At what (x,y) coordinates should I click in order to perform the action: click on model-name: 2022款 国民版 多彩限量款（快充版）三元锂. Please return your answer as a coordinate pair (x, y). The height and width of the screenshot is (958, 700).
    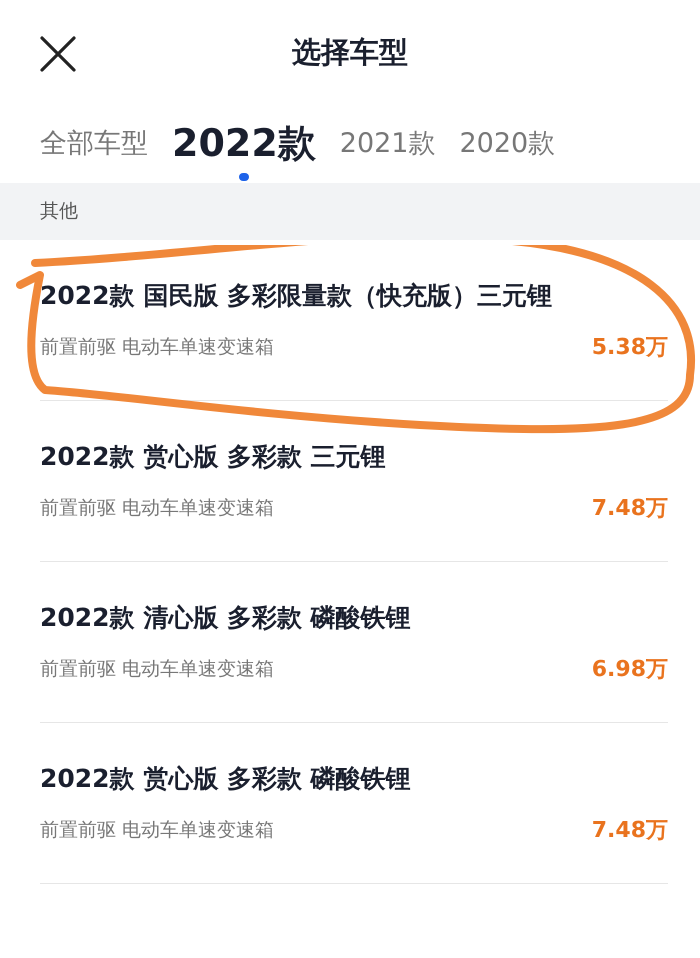
    Looking at the image, I should click on (296, 296).